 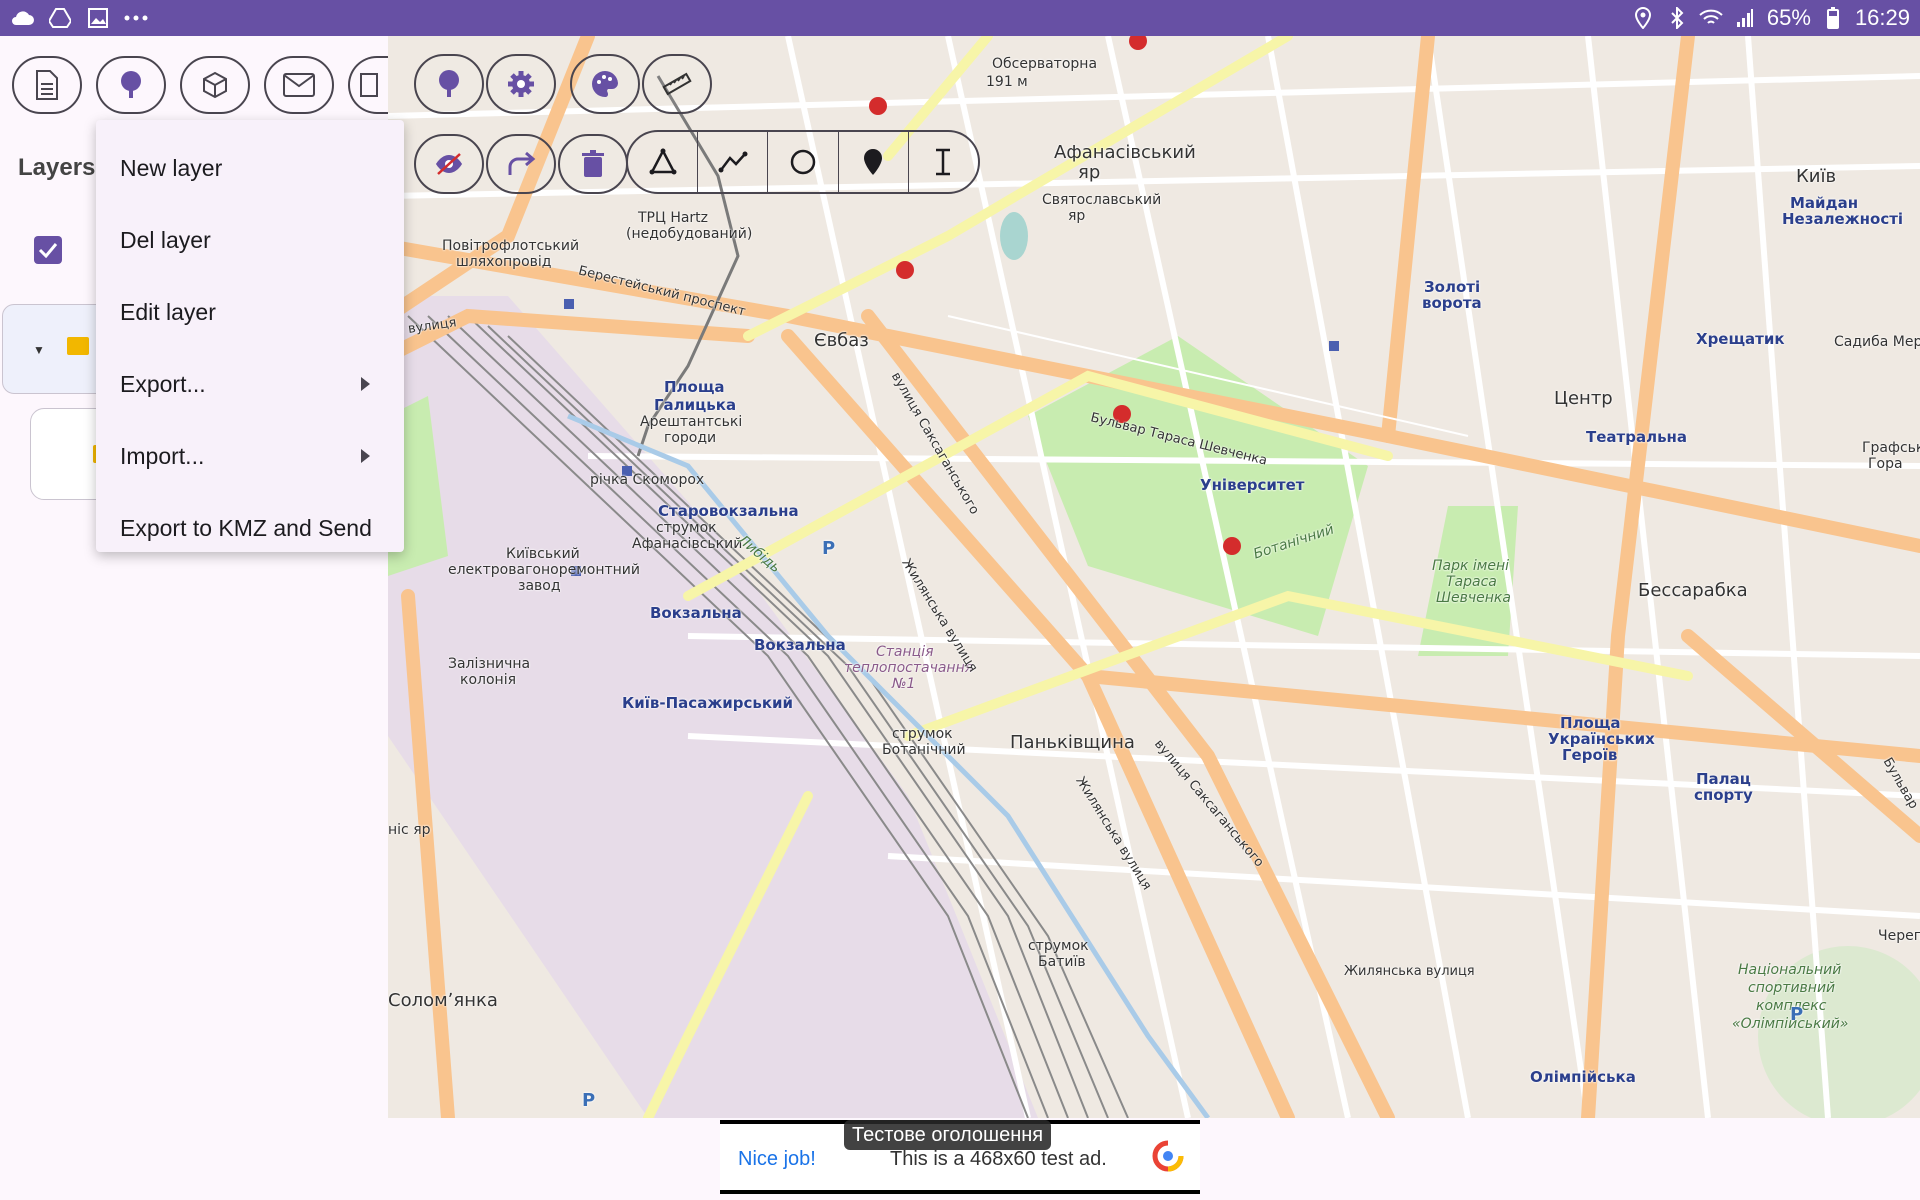 I want to click on map-label: ТРЦ Hartz, so click(x=673, y=218).